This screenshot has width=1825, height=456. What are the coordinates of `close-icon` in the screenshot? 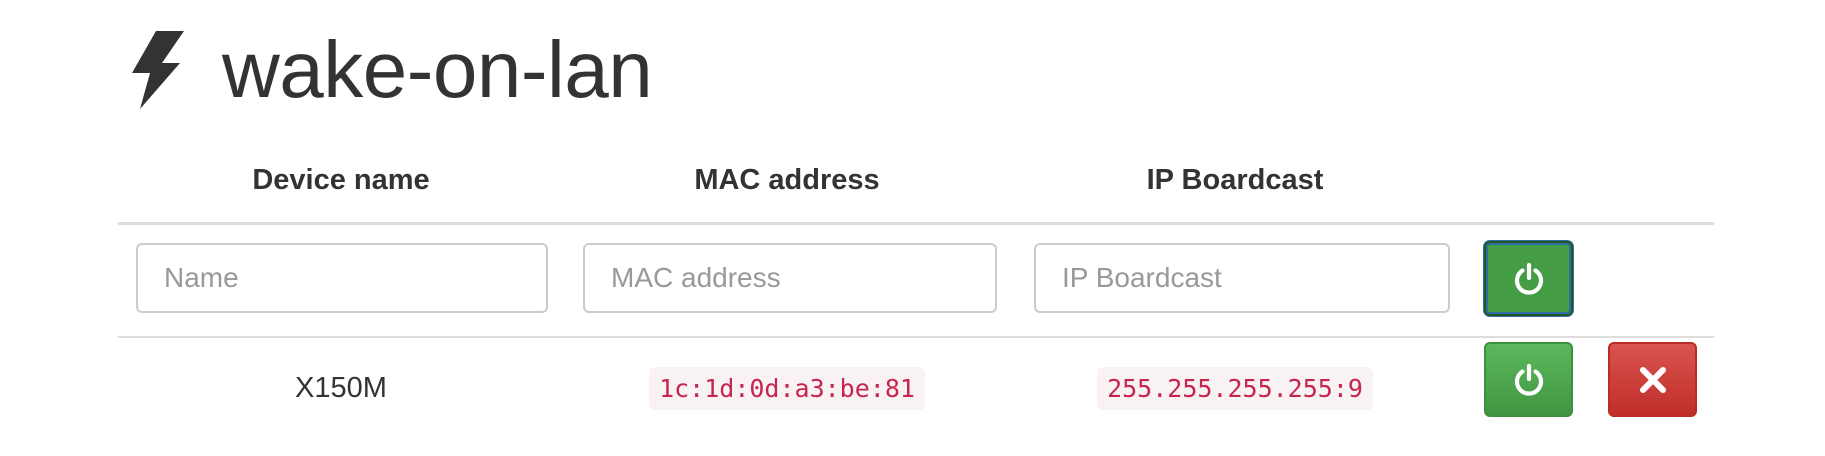 It's located at (1653, 380).